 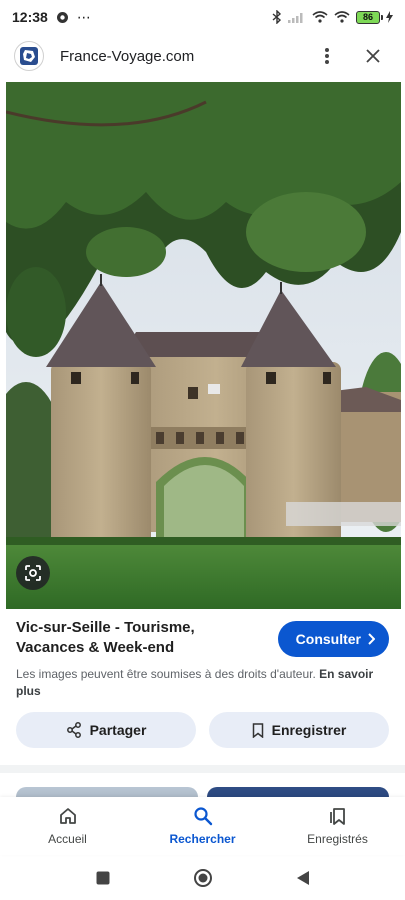 What do you see at coordinates (338, 826) in the screenshot?
I see `nav-saved: Enregistrés` at bounding box center [338, 826].